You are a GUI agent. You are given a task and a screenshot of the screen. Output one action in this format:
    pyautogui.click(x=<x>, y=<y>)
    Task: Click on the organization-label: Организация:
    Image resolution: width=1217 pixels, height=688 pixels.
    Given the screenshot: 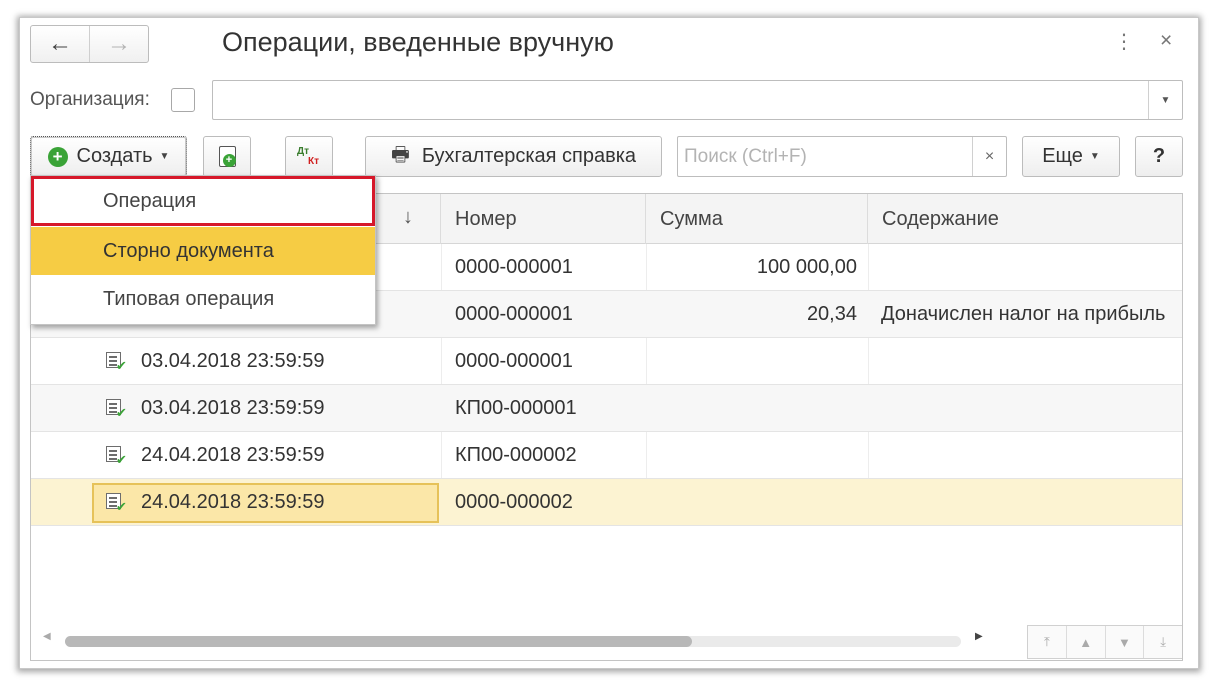 What is the action you would take?
    pyautogui.click(x=90, y=99)
    